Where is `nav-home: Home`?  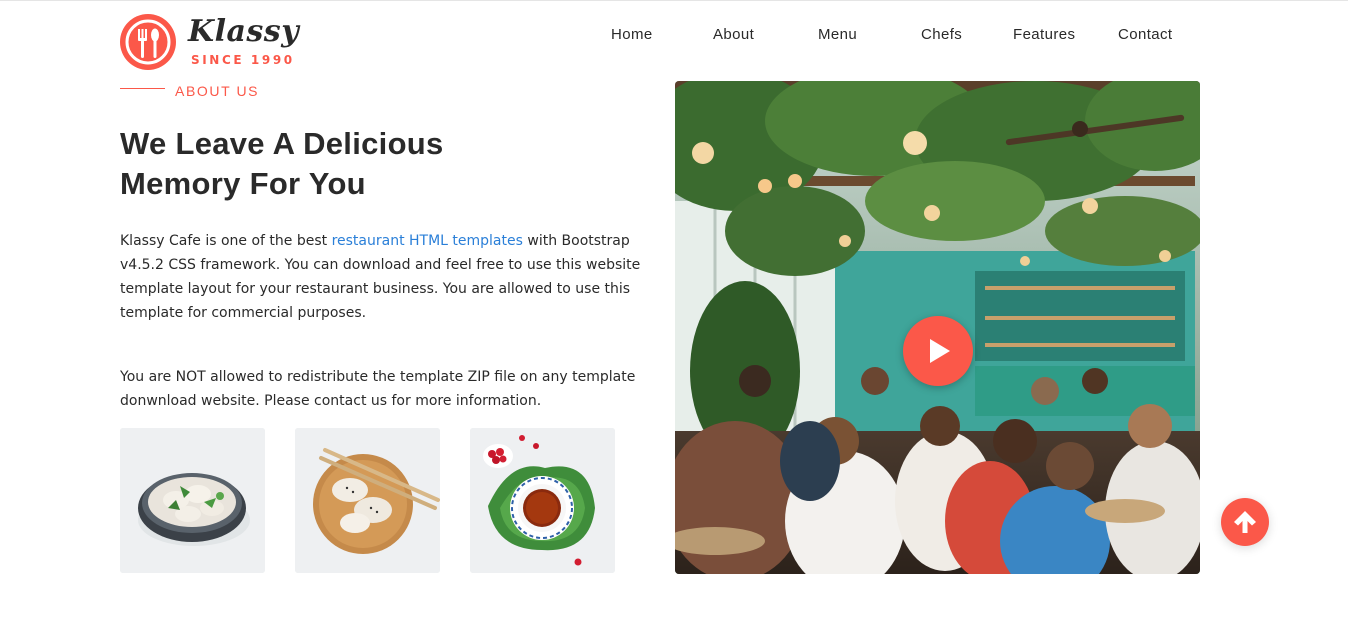
nav-home: Home is located at coordinates (632, 34).